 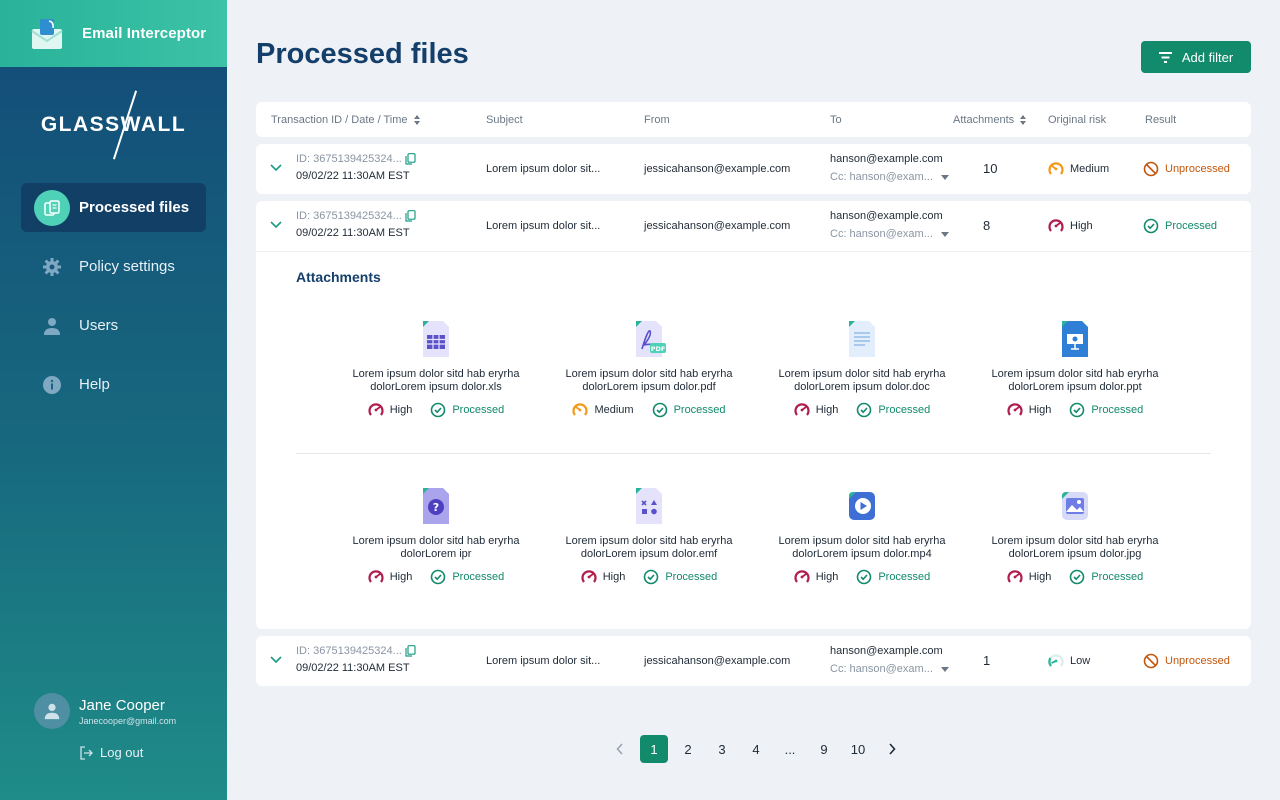 What do you see at coordinates (987, 225) in the screenshot?
I see `attachment-count: 8` at bounding box center [987, 225].